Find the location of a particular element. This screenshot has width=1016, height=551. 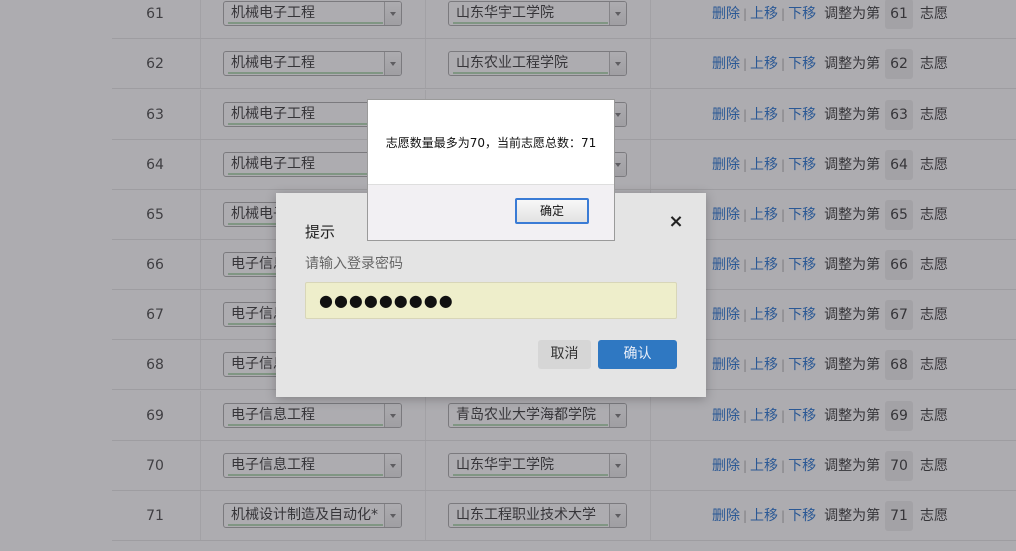

dialog-title: 提示 is located at coordinates (320, 232).